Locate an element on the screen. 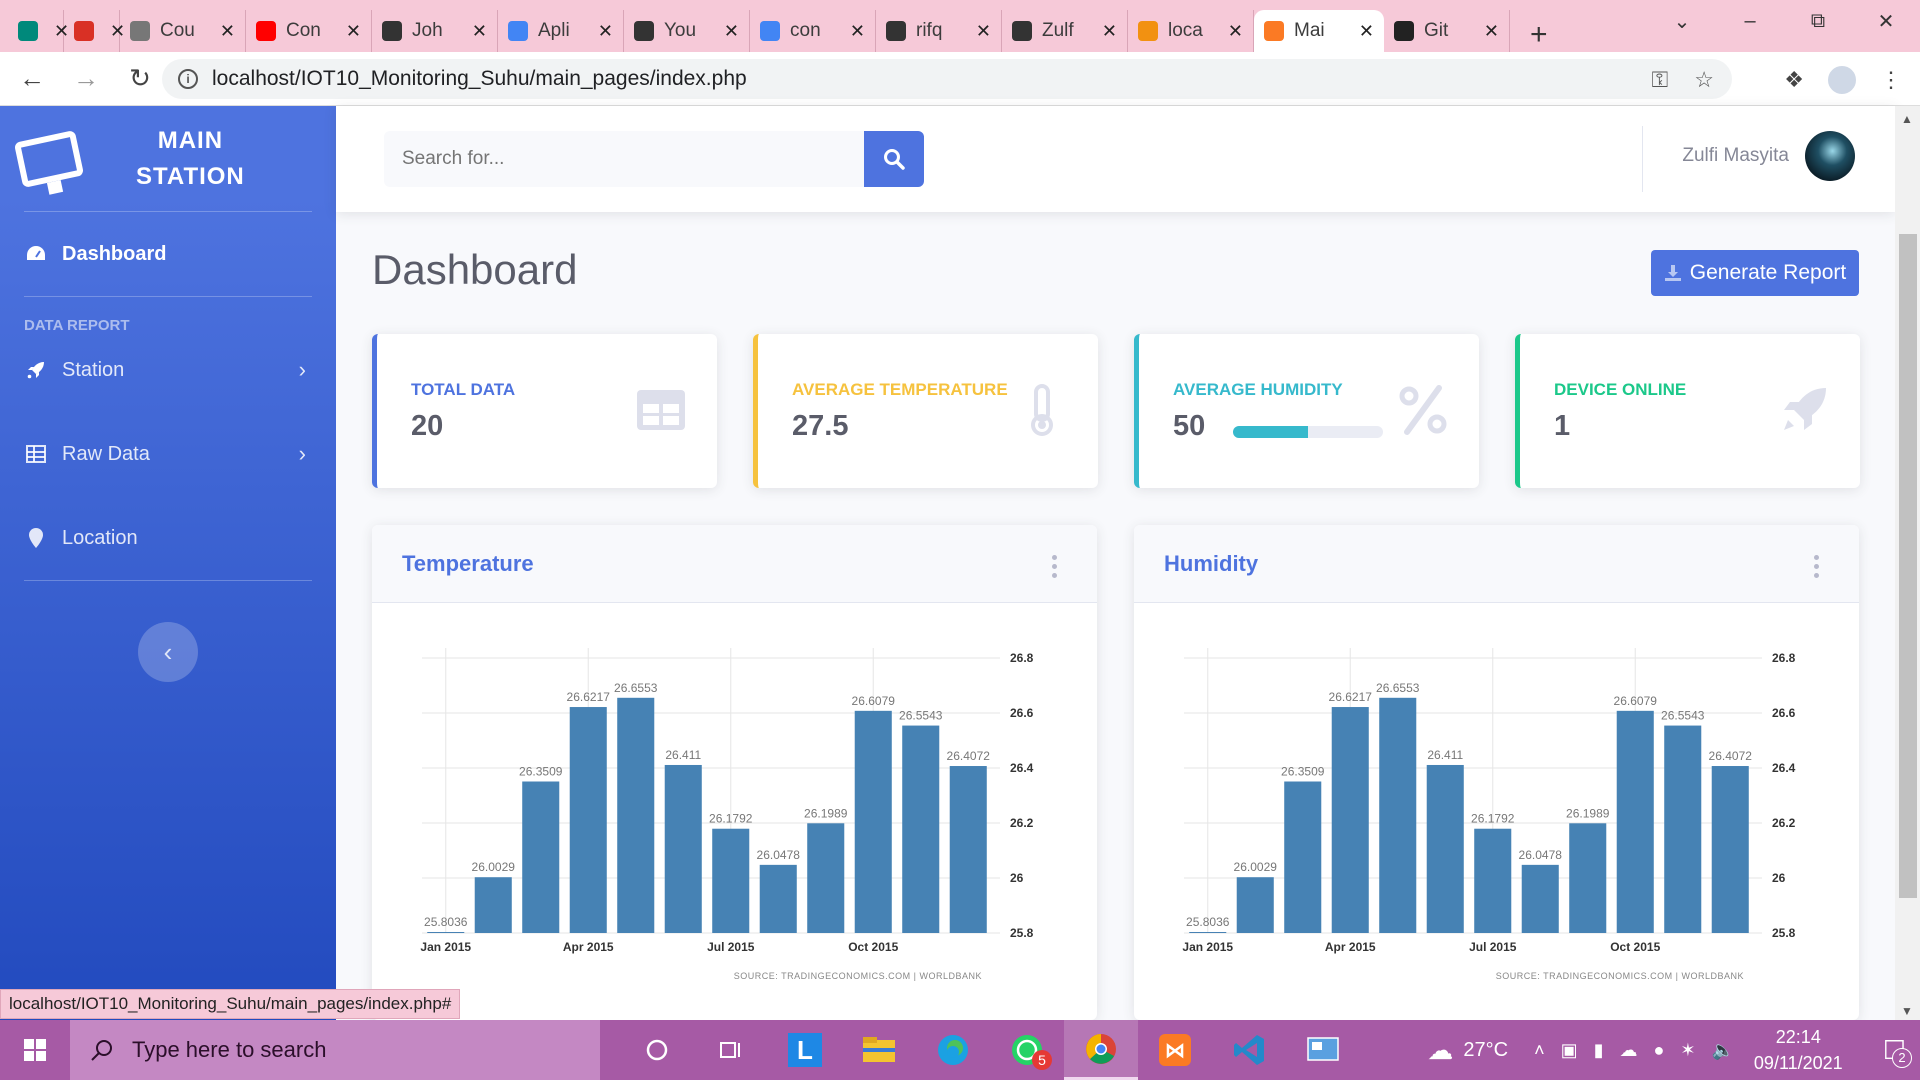  control-panel-icon is located at coordinates (1323, 1050).